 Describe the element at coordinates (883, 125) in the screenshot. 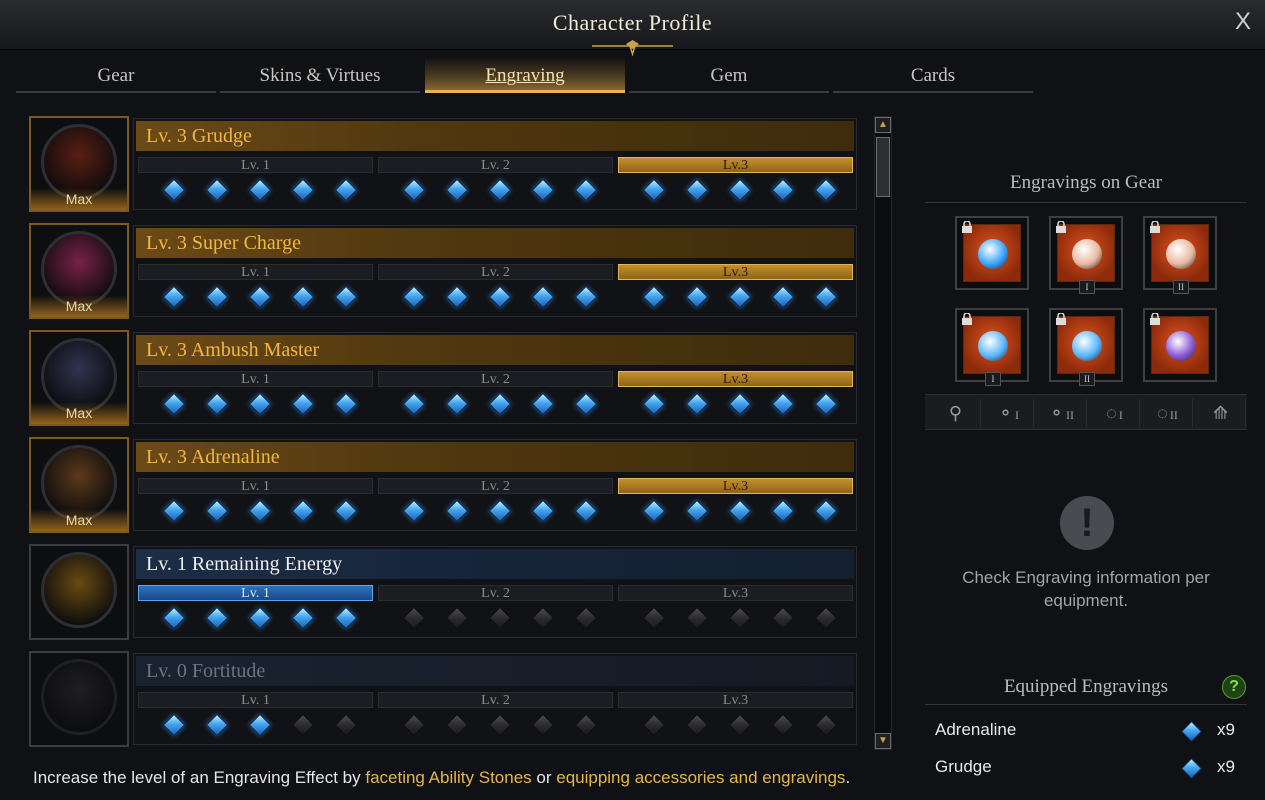

I see `scroll-up-button: ▲` at that location.